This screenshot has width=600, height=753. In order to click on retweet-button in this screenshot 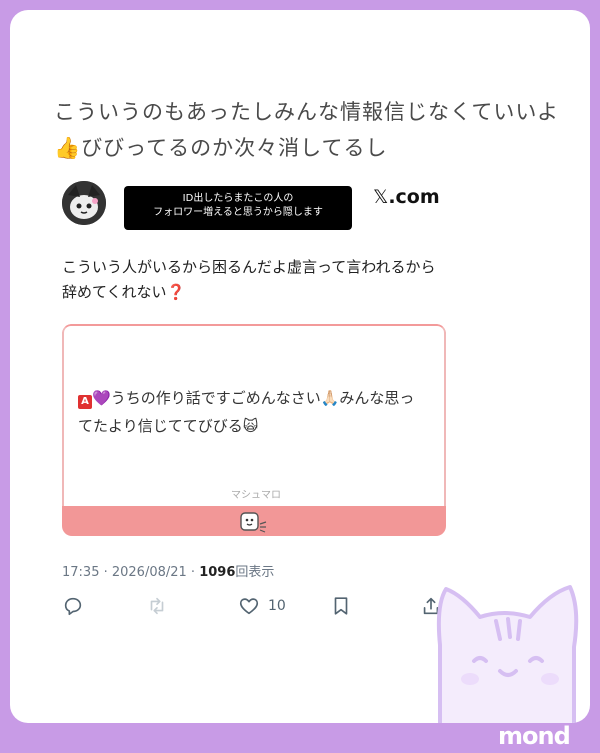, I will do `click(157, 606)`.